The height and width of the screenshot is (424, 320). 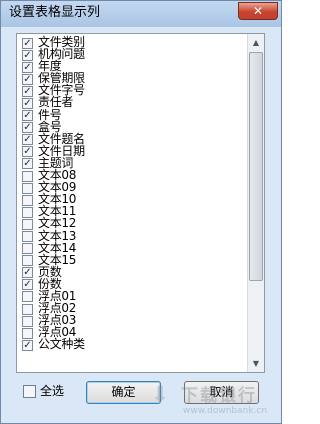 What do you see at coordinates (131, 344) in the screenshot?
I see `column-option: ✓ 公文种类` at bounding box center [131, 344].